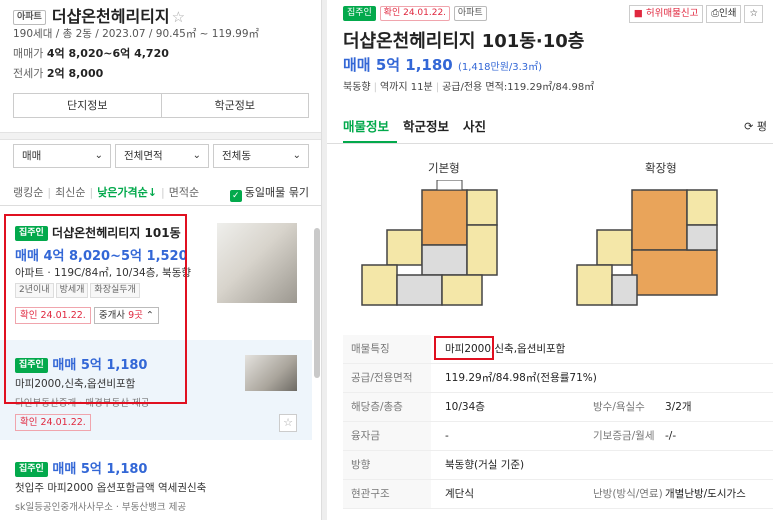 The image size is (773, 520). Describe the element at coordinates (87, 105) in the screenshot. I see `complex-info-button: 단지정보` at that location.